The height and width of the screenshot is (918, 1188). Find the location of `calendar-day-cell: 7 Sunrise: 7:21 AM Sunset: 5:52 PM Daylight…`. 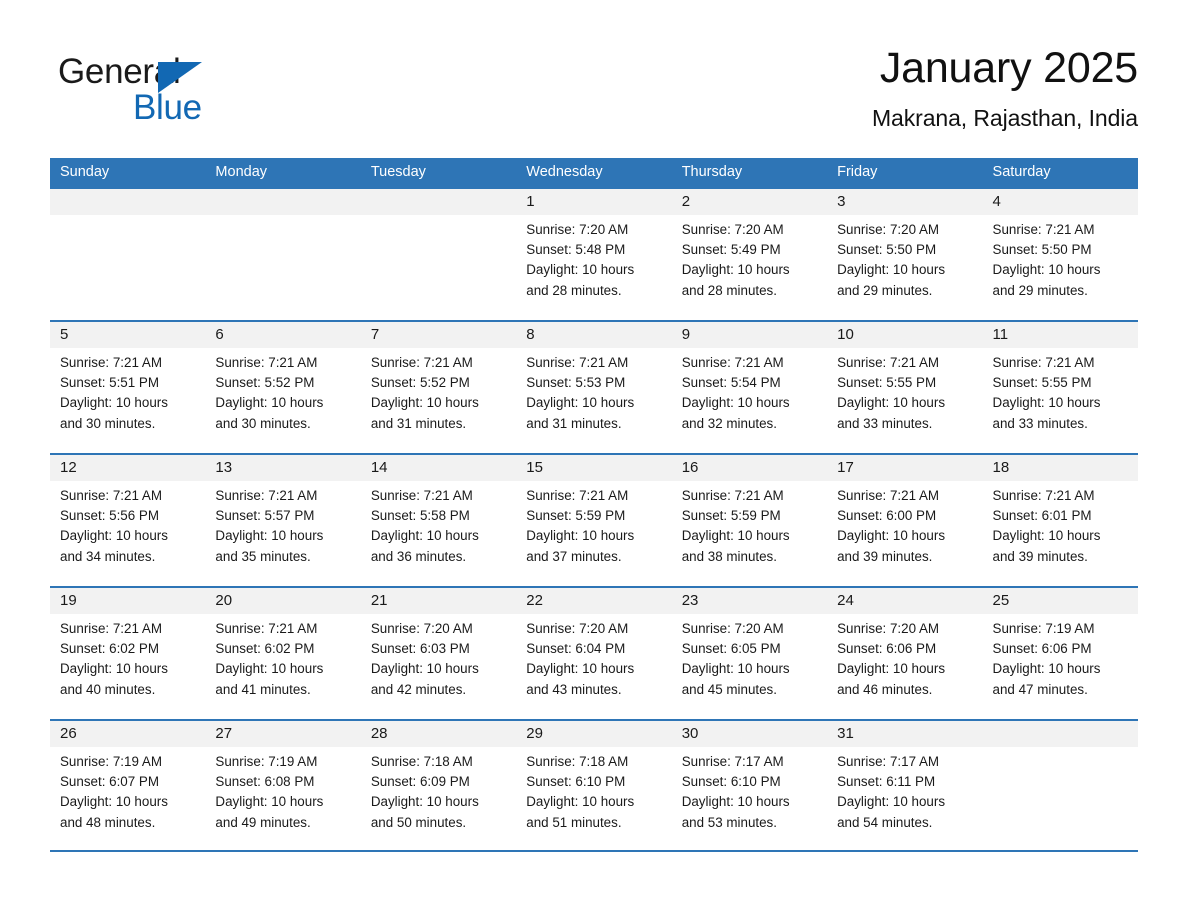

calendar-day-cell: 7 Sunrise: 7:21 AM Sunset: 5:52 PM Daylight… is located at coordinates (438, 387).